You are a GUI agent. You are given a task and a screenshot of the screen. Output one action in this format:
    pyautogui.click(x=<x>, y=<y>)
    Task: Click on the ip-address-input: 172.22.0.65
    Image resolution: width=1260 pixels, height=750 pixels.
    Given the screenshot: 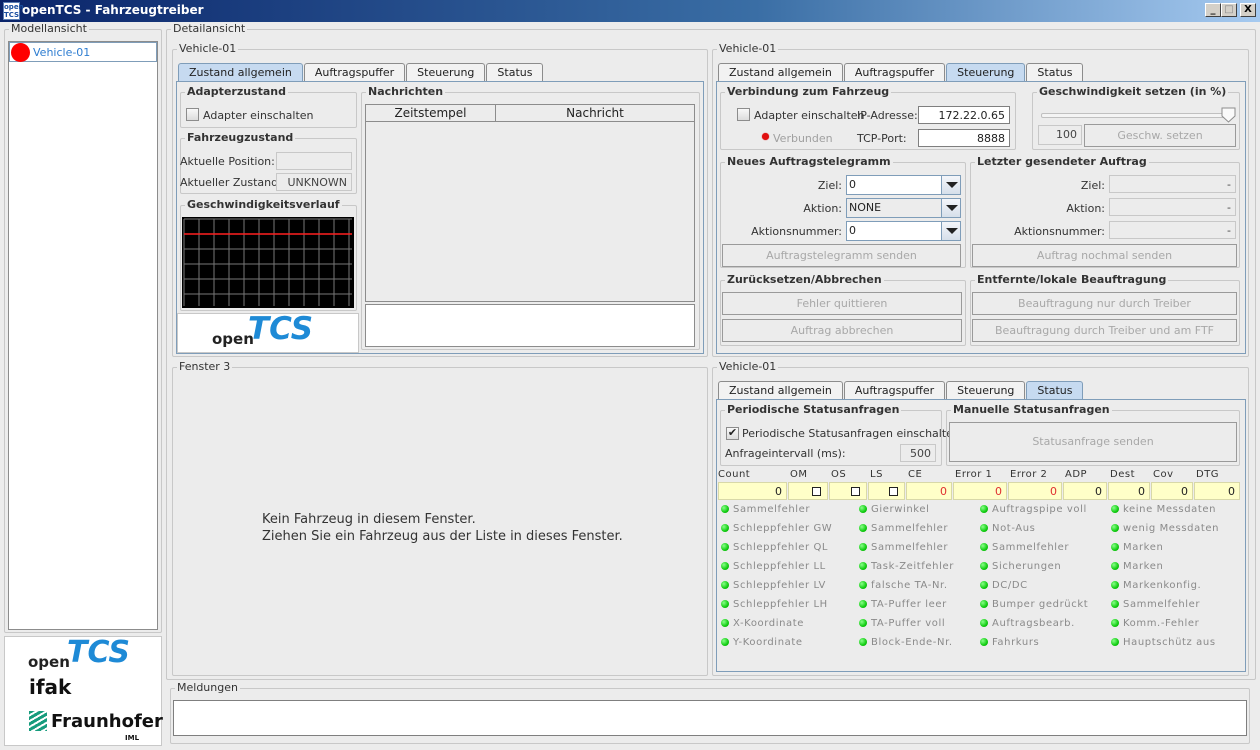 What is the action you would take?
    pyautogui.click(x=964, y=115)
    